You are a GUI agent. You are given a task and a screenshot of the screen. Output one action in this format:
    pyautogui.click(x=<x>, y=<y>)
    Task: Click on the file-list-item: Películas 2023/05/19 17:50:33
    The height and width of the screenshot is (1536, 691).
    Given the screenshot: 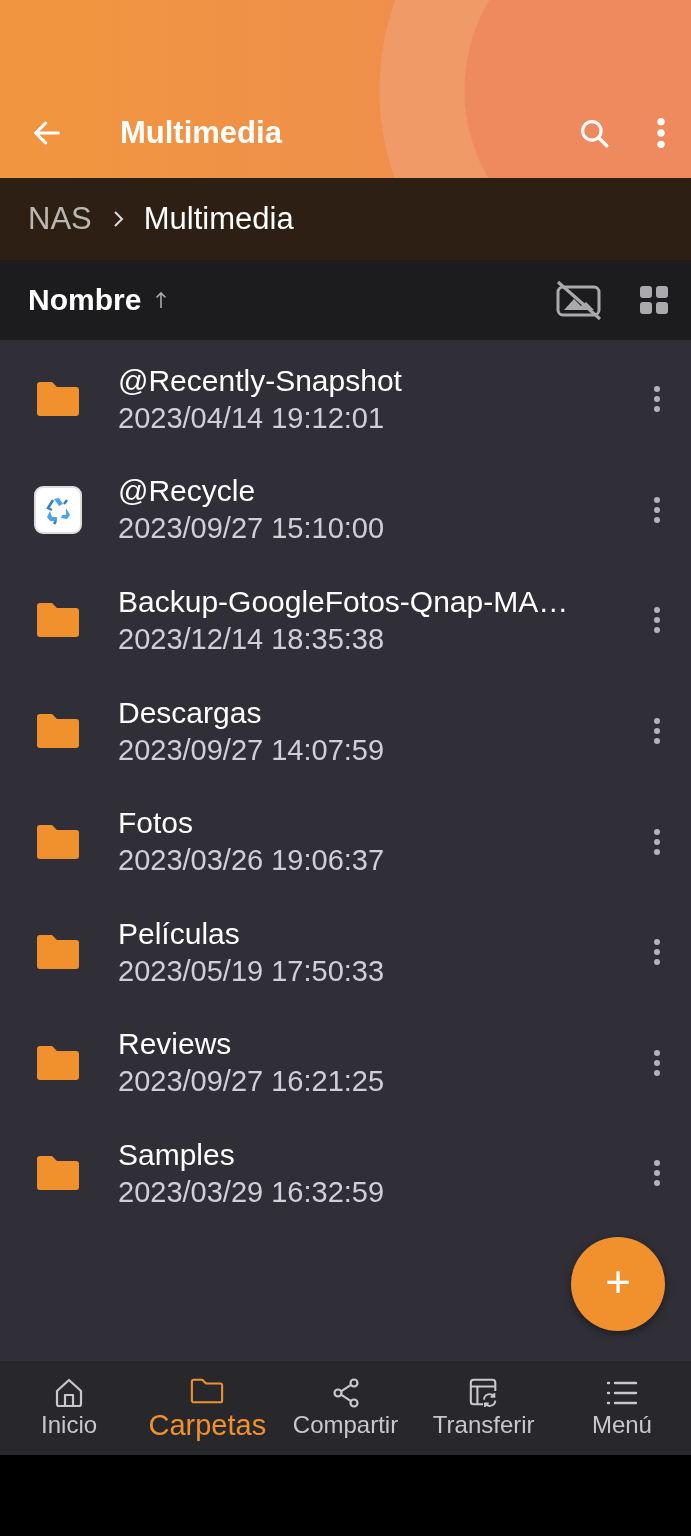 What is the action you would take?
    pyautogui.click(x=345, y=952)
    